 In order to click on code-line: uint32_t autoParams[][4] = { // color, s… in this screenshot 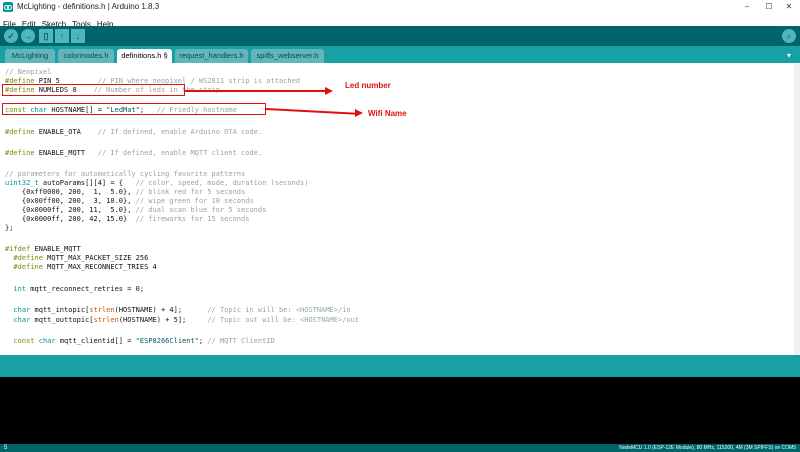, I will do `click(157, 183)`.